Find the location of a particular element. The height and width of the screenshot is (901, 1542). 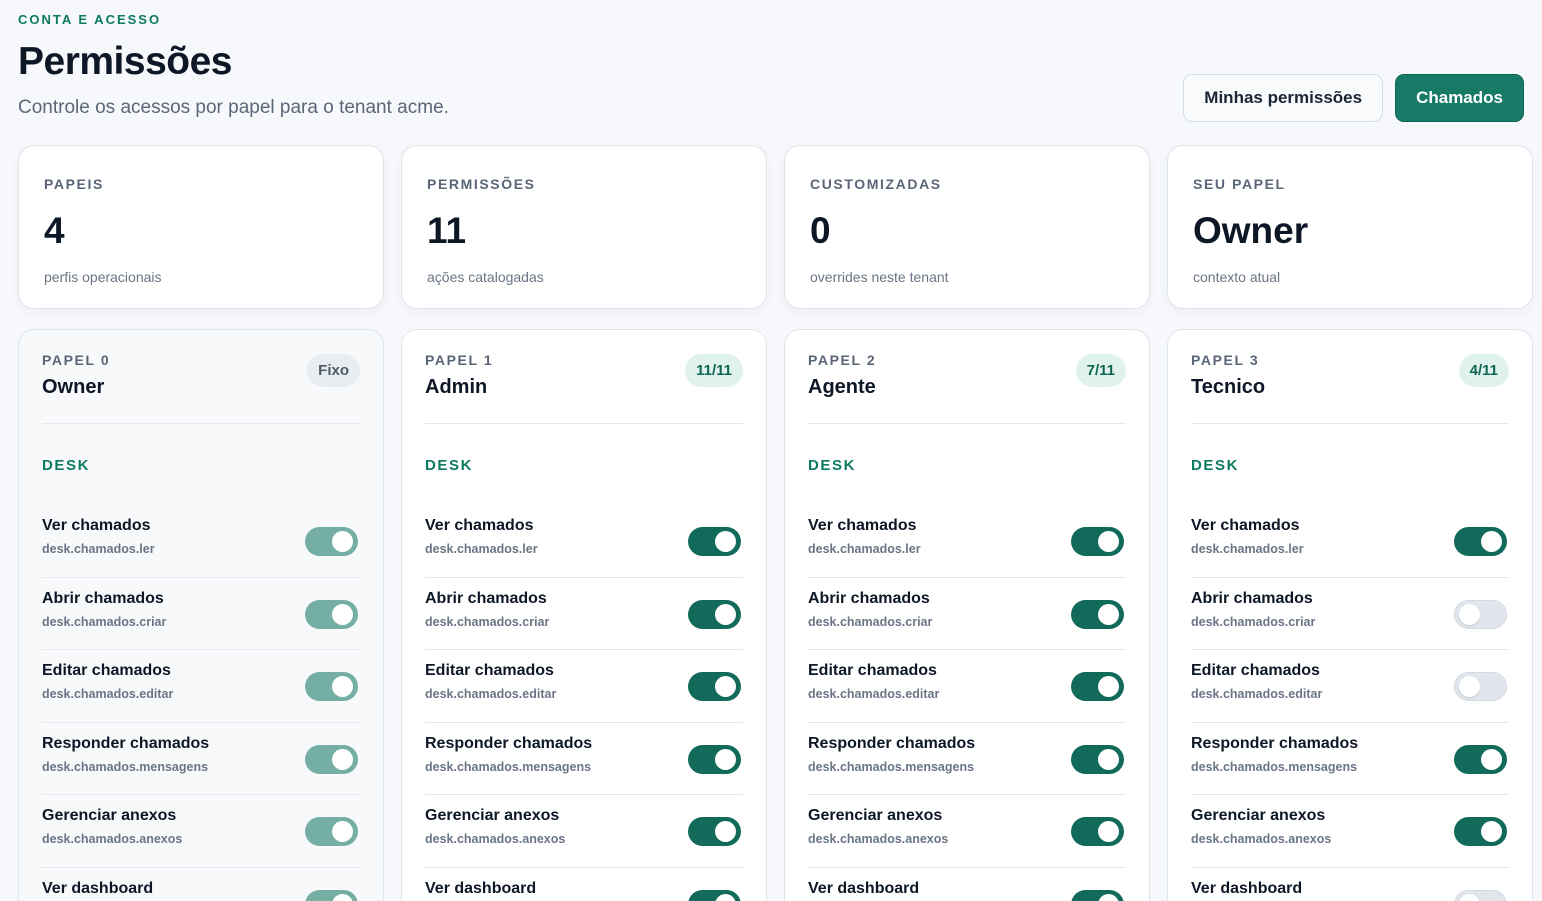

stat-hint: perfis operacionais is located at coordinates (103, 277).